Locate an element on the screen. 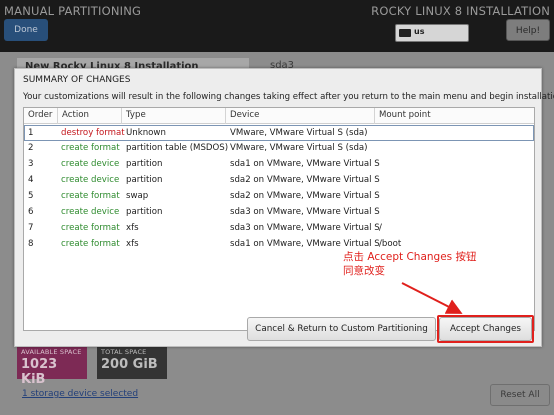 The image size is (554, 415). annotation-arrow-icon is located at coordinates (432, 298).